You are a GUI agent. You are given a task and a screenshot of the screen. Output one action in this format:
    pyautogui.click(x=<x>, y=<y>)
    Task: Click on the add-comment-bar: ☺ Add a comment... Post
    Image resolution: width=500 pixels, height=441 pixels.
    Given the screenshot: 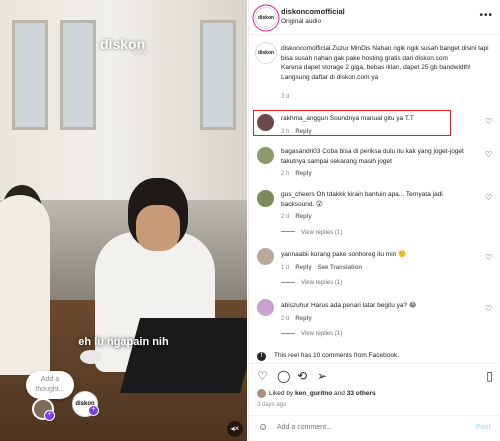 What is the action you would take?
    pyautogui.click(x=374, y=428)
    